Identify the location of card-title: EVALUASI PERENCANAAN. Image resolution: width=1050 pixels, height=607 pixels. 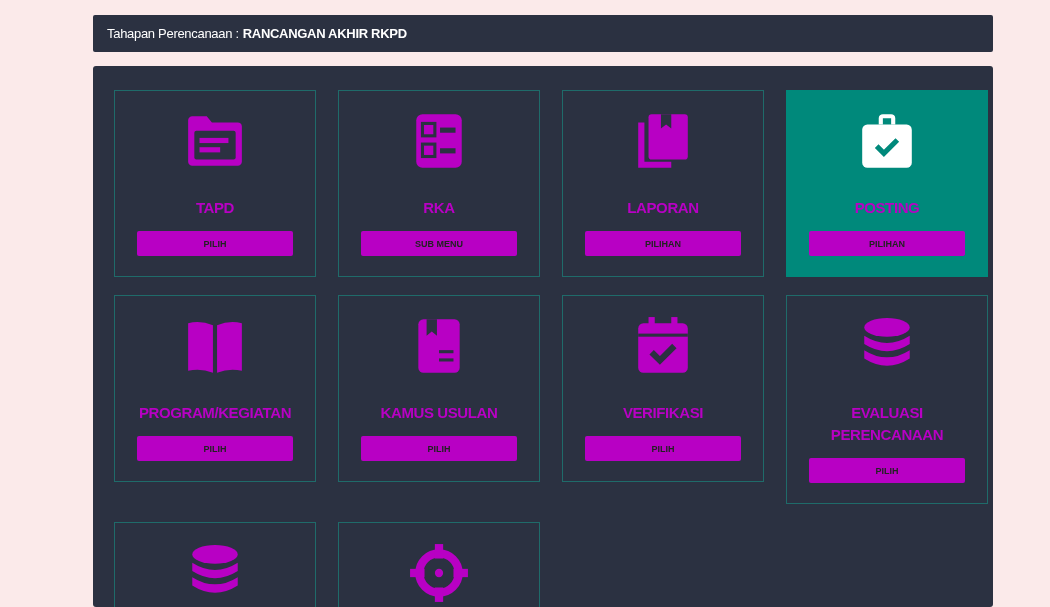
(887, 424).